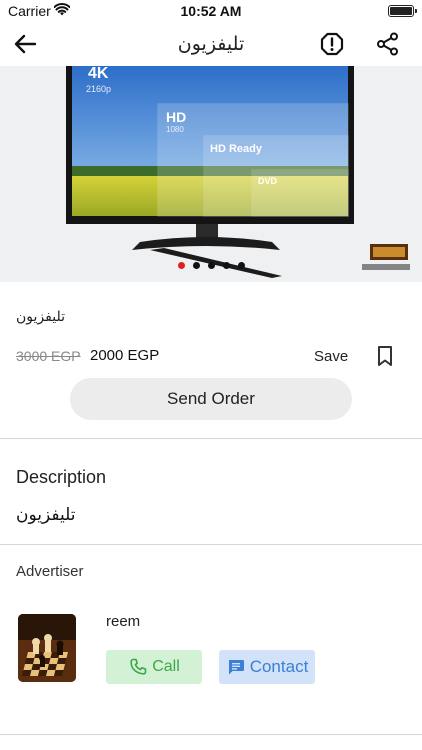  What do you see at coordinates (332, 44) in the screenshot?
I see `alert-octagon-icon` at bounding box center [332, 44].